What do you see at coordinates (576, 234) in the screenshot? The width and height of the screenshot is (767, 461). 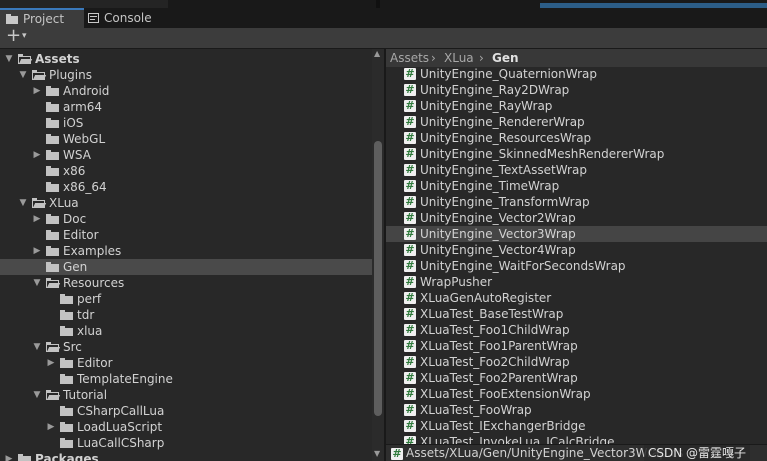 I see `file-item: # UnityEngine_Vector3Wrap` at bounding box center [576, 234].